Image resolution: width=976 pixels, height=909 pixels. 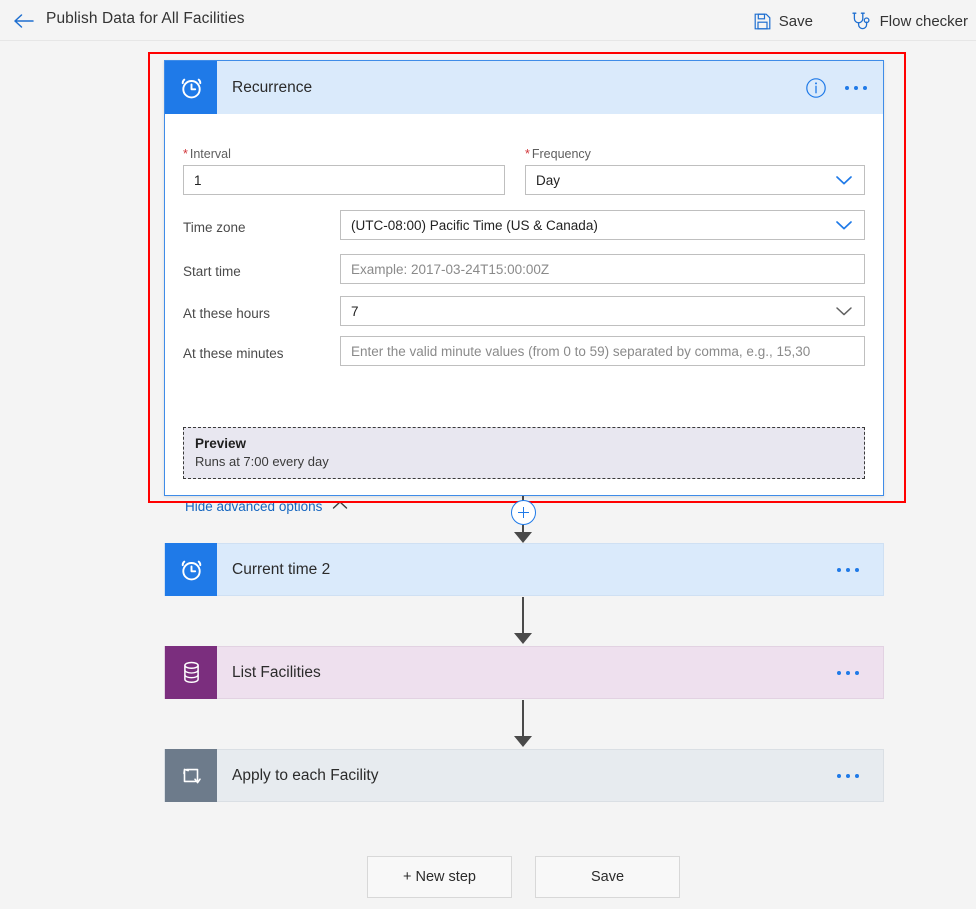 I want to click on save-button: Save, so click(x=607, y=877).